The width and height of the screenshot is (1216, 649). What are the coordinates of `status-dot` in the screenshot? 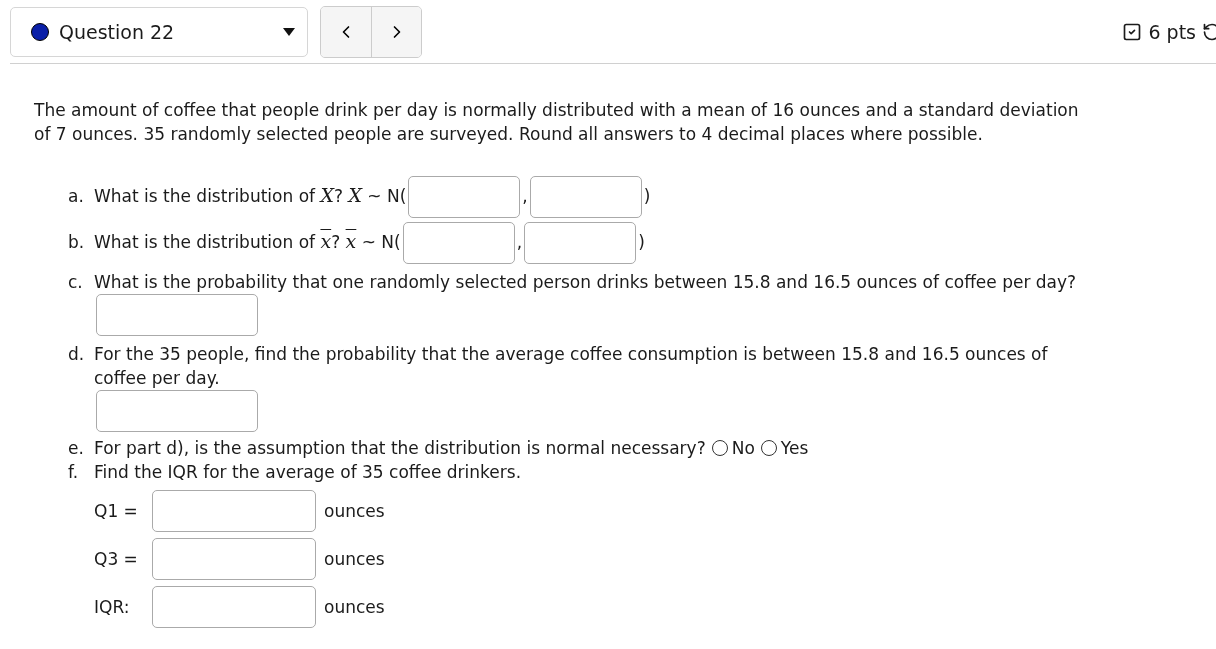 It's located at (40, 31).